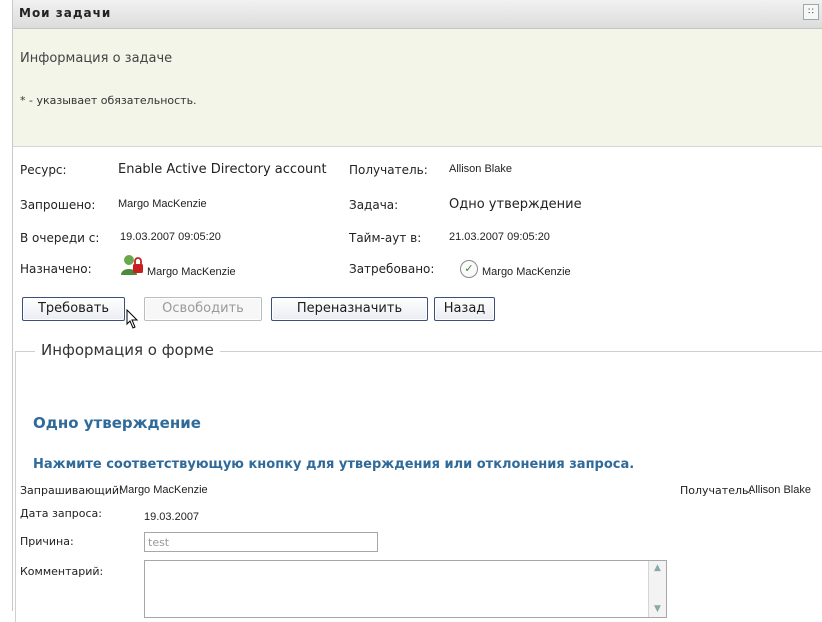  I want to click on mouse-cursor-icon, so click(132, 319).